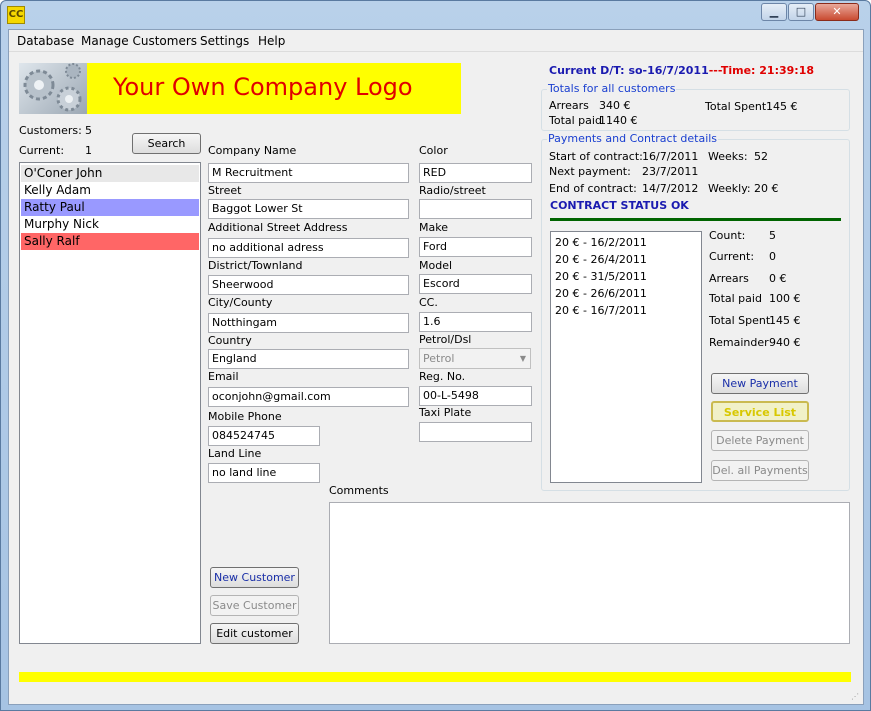  What do you see at coordinates (254, 633) in the screenshot?
I see `edit-customer-button: Edit customer` at bounding box center [254, 633].